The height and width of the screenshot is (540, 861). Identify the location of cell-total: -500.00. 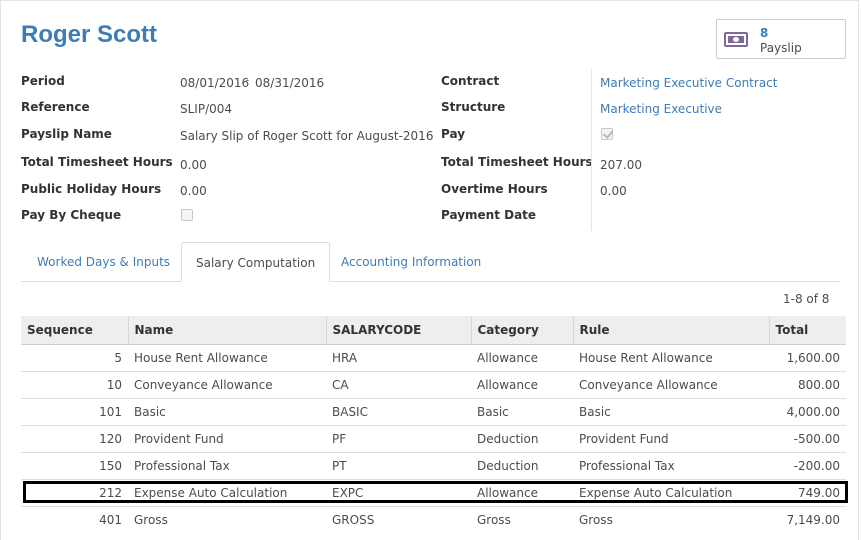
(807, 439).